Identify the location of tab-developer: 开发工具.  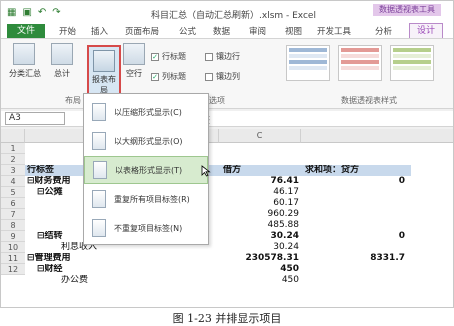
(334, 31).